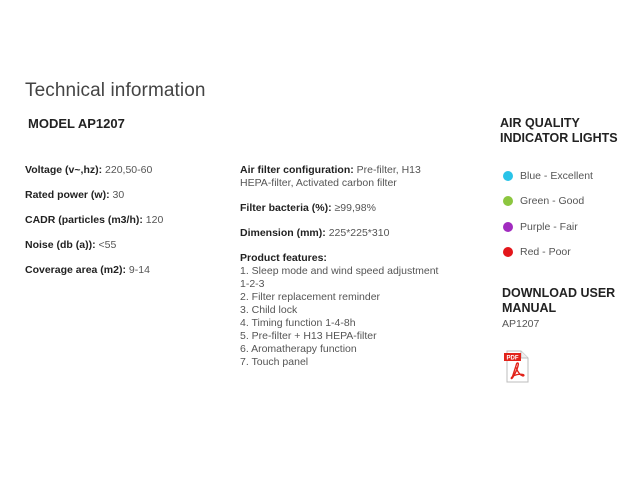 The image size is (640, 480). What do you see at coordinates (154, 220) in the screenshot?
I see `spec-value: 120` at bounding box center [154, 220].